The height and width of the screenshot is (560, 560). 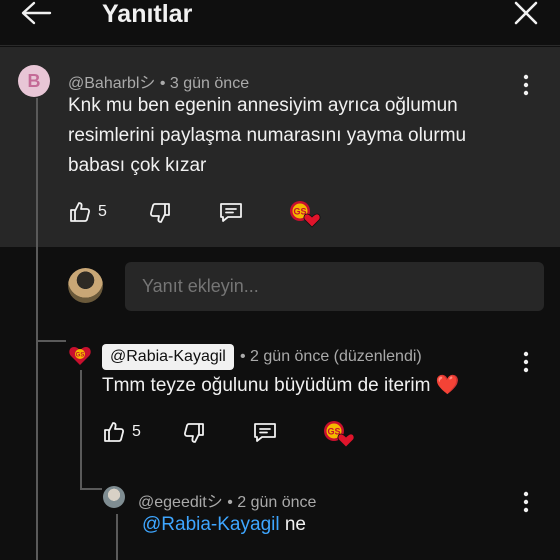 I want to click on back-arrow-icon, so click(x=36, y=13).